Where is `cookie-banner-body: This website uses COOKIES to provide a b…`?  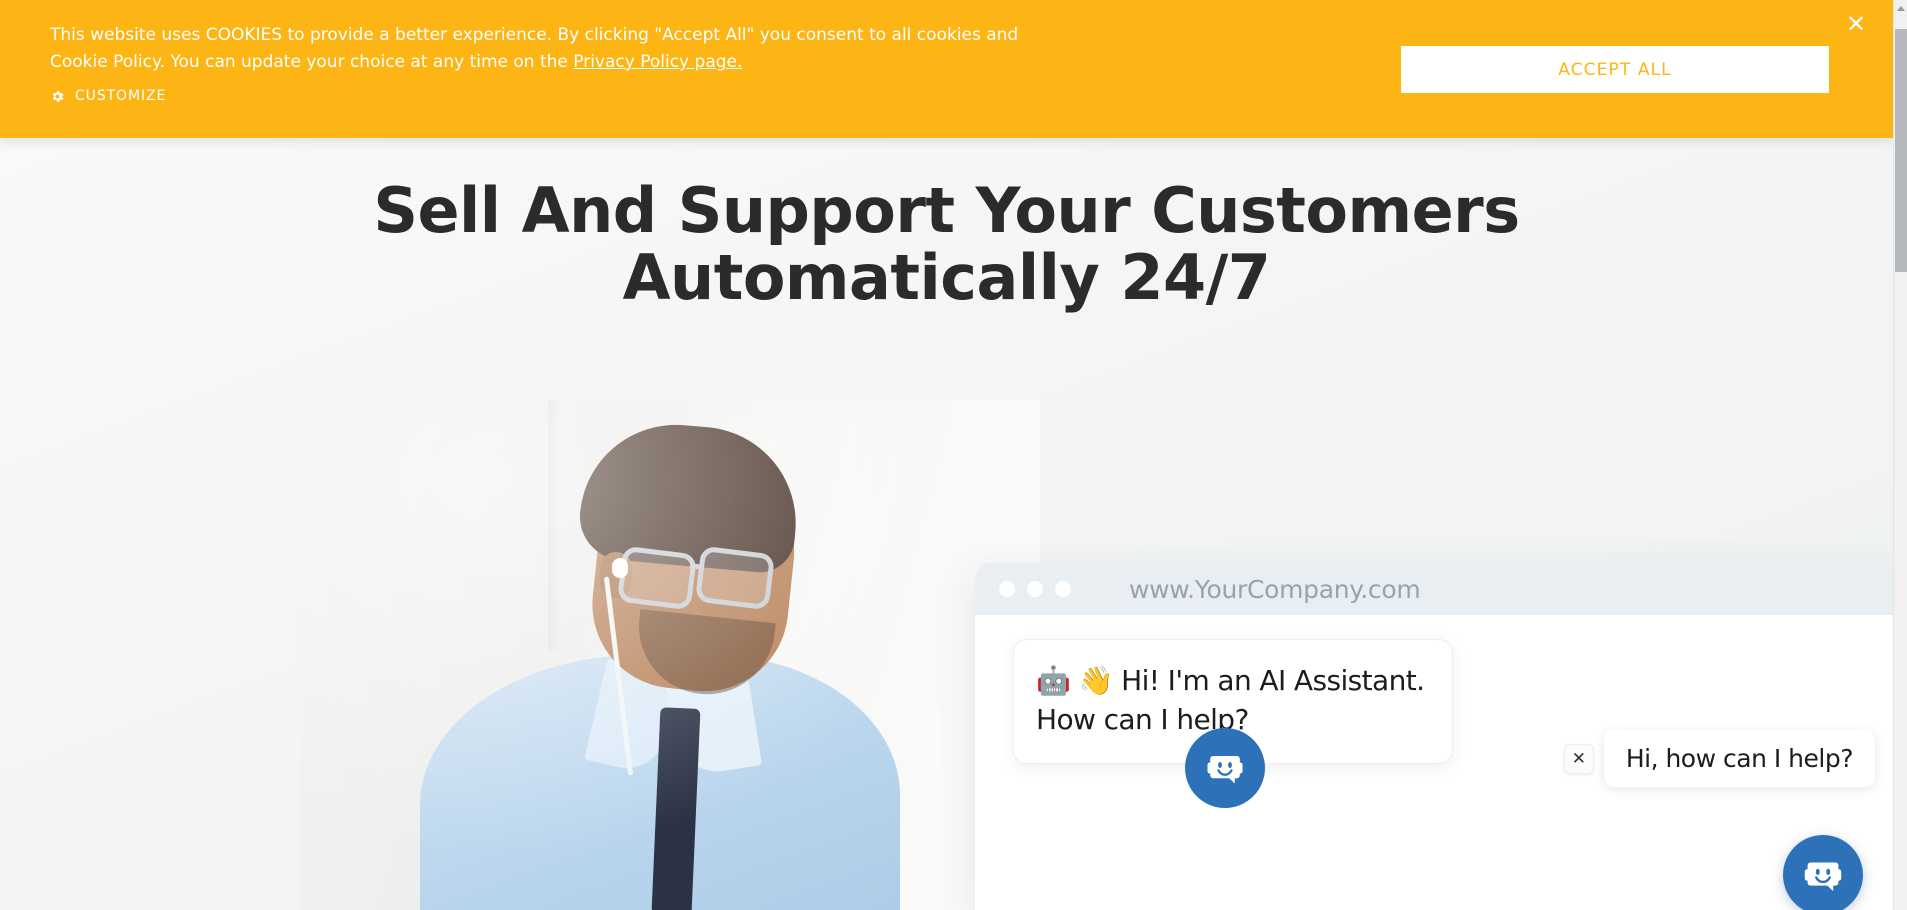 cookie-banner-body: This website uses COOKIES to provide a b… is located at coordinates (534, 48).